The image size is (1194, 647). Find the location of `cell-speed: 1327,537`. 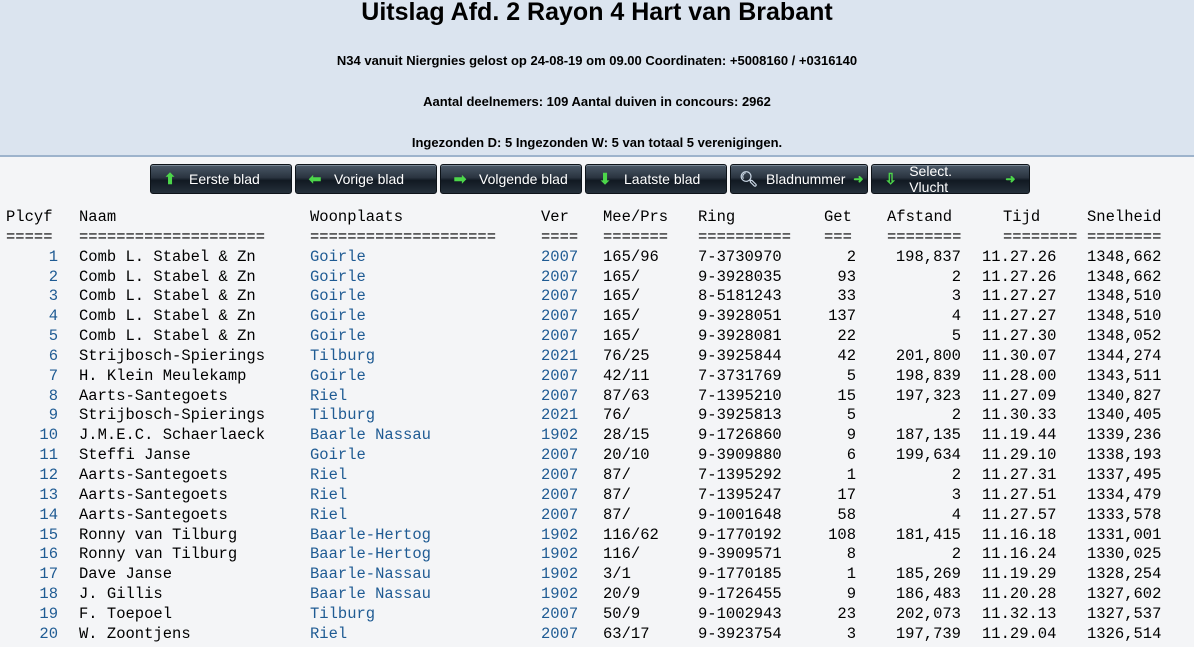

cell-speed: 1327,537 is located at coordinates (1124, 613).